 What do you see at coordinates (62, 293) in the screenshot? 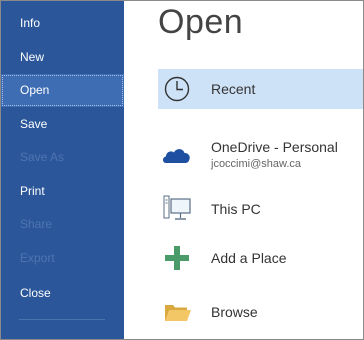
I see `nav-item-close: Close` at bounding box center [62, 293].